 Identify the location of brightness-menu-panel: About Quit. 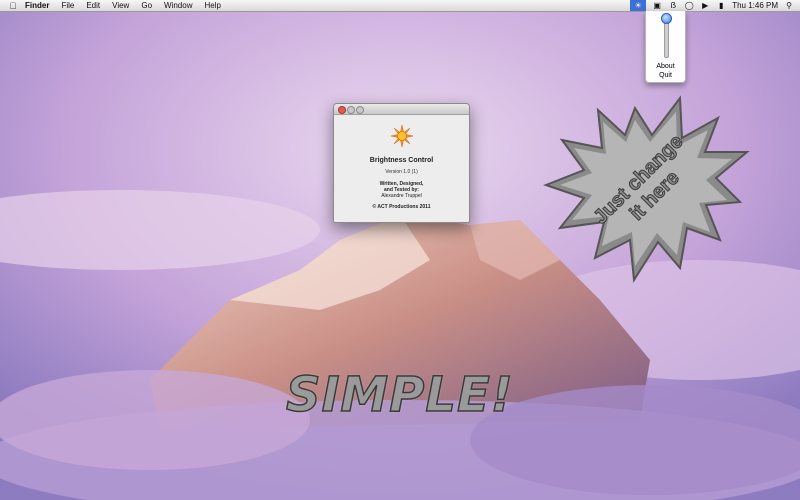
(665, 47).